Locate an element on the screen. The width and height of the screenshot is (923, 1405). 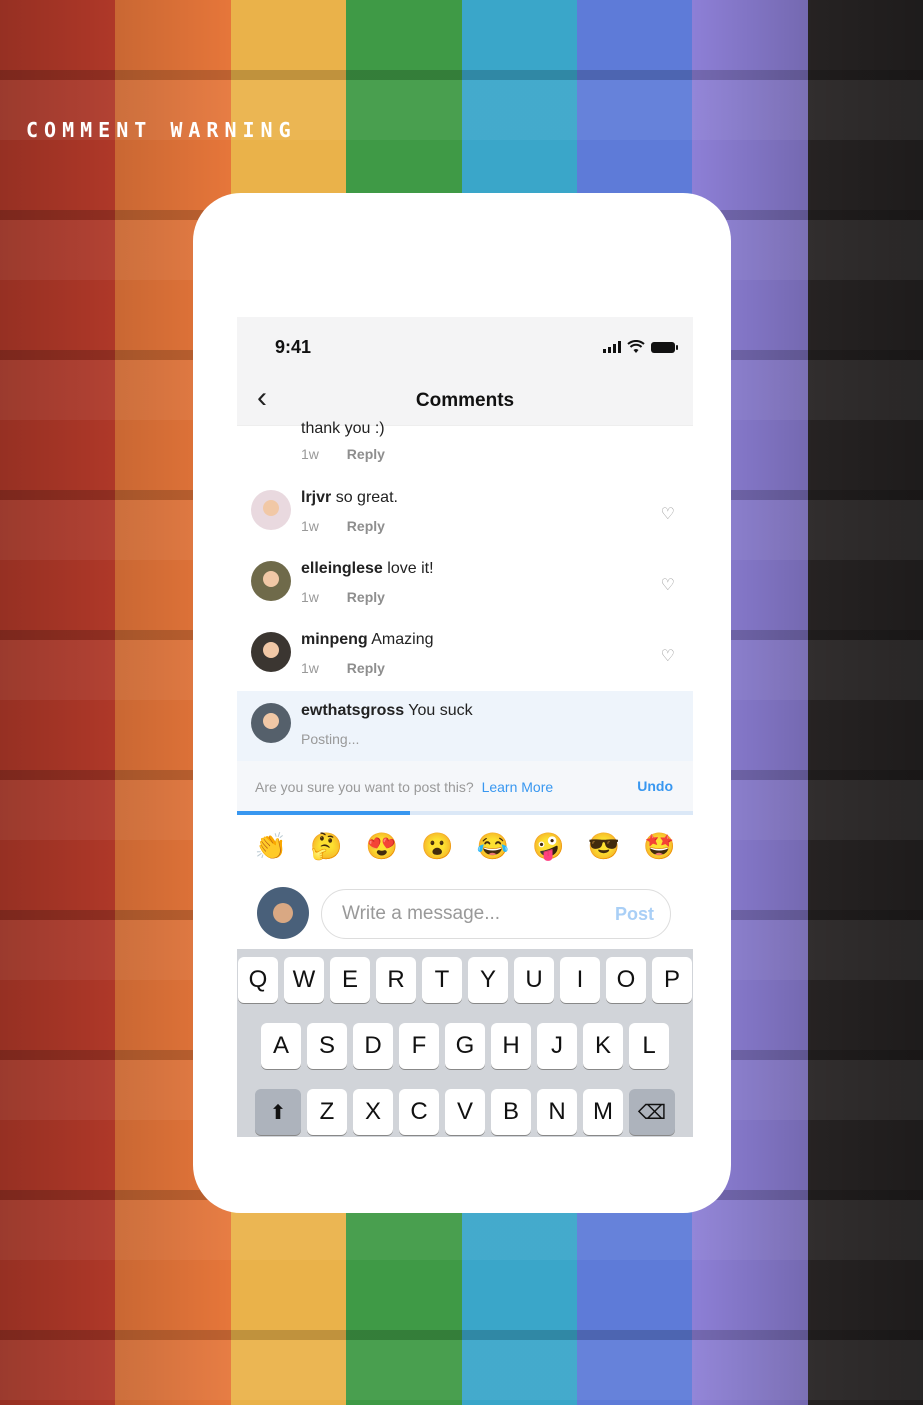
key-y: Y is located at coordinates (488, 980).